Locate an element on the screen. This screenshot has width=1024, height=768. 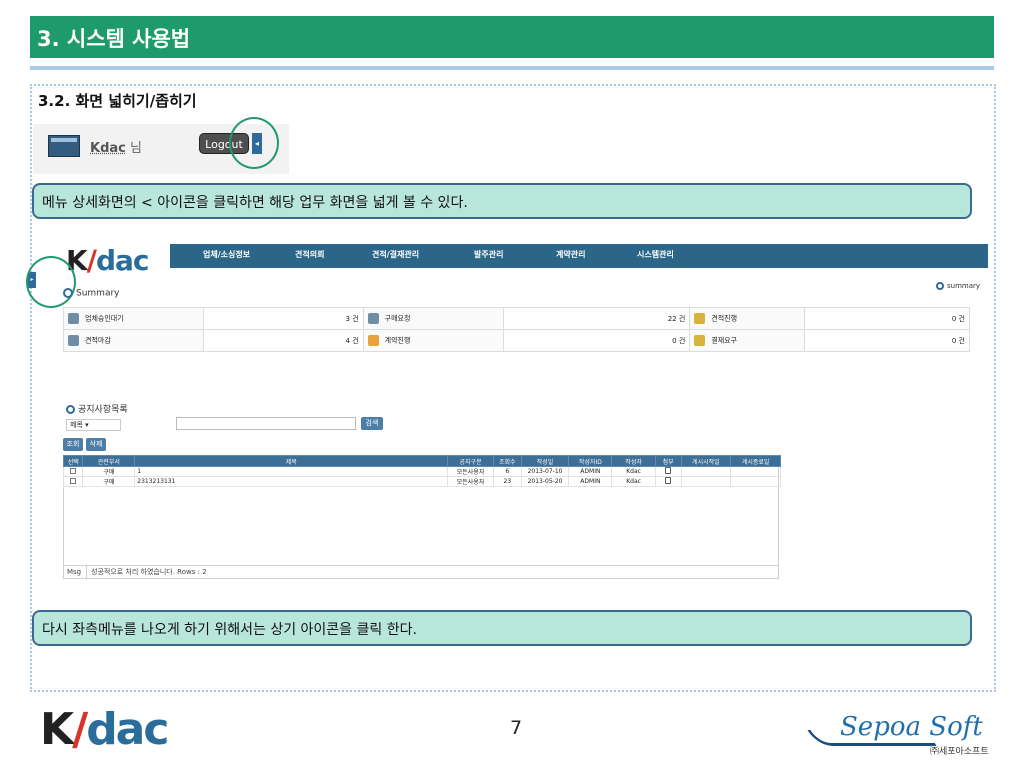
grid-cell-title: 2313213131 is located at coordinates (291, 481).